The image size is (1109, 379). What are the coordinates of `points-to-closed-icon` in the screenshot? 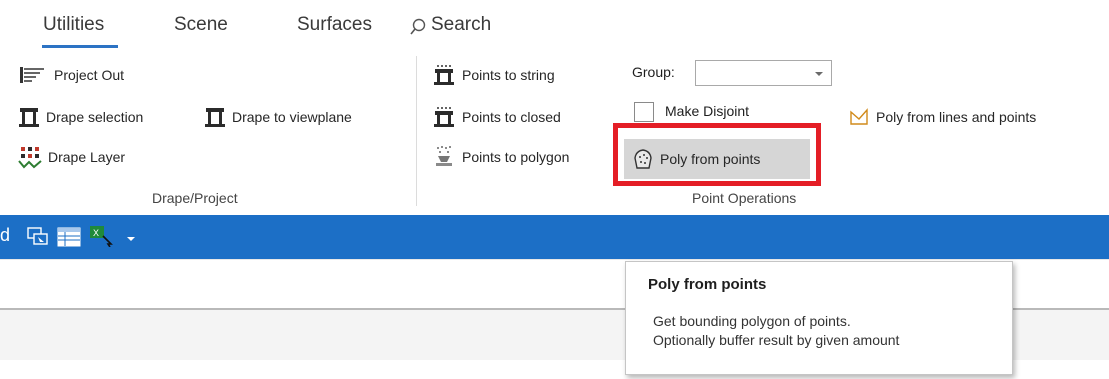 It's located at (444, 117).